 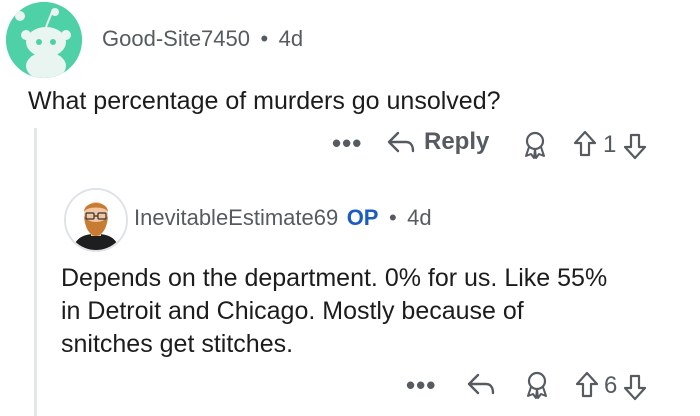 I want to click on comment-meta: InevitableEstimate69 OP • 4d, so click(x=283, y=218).